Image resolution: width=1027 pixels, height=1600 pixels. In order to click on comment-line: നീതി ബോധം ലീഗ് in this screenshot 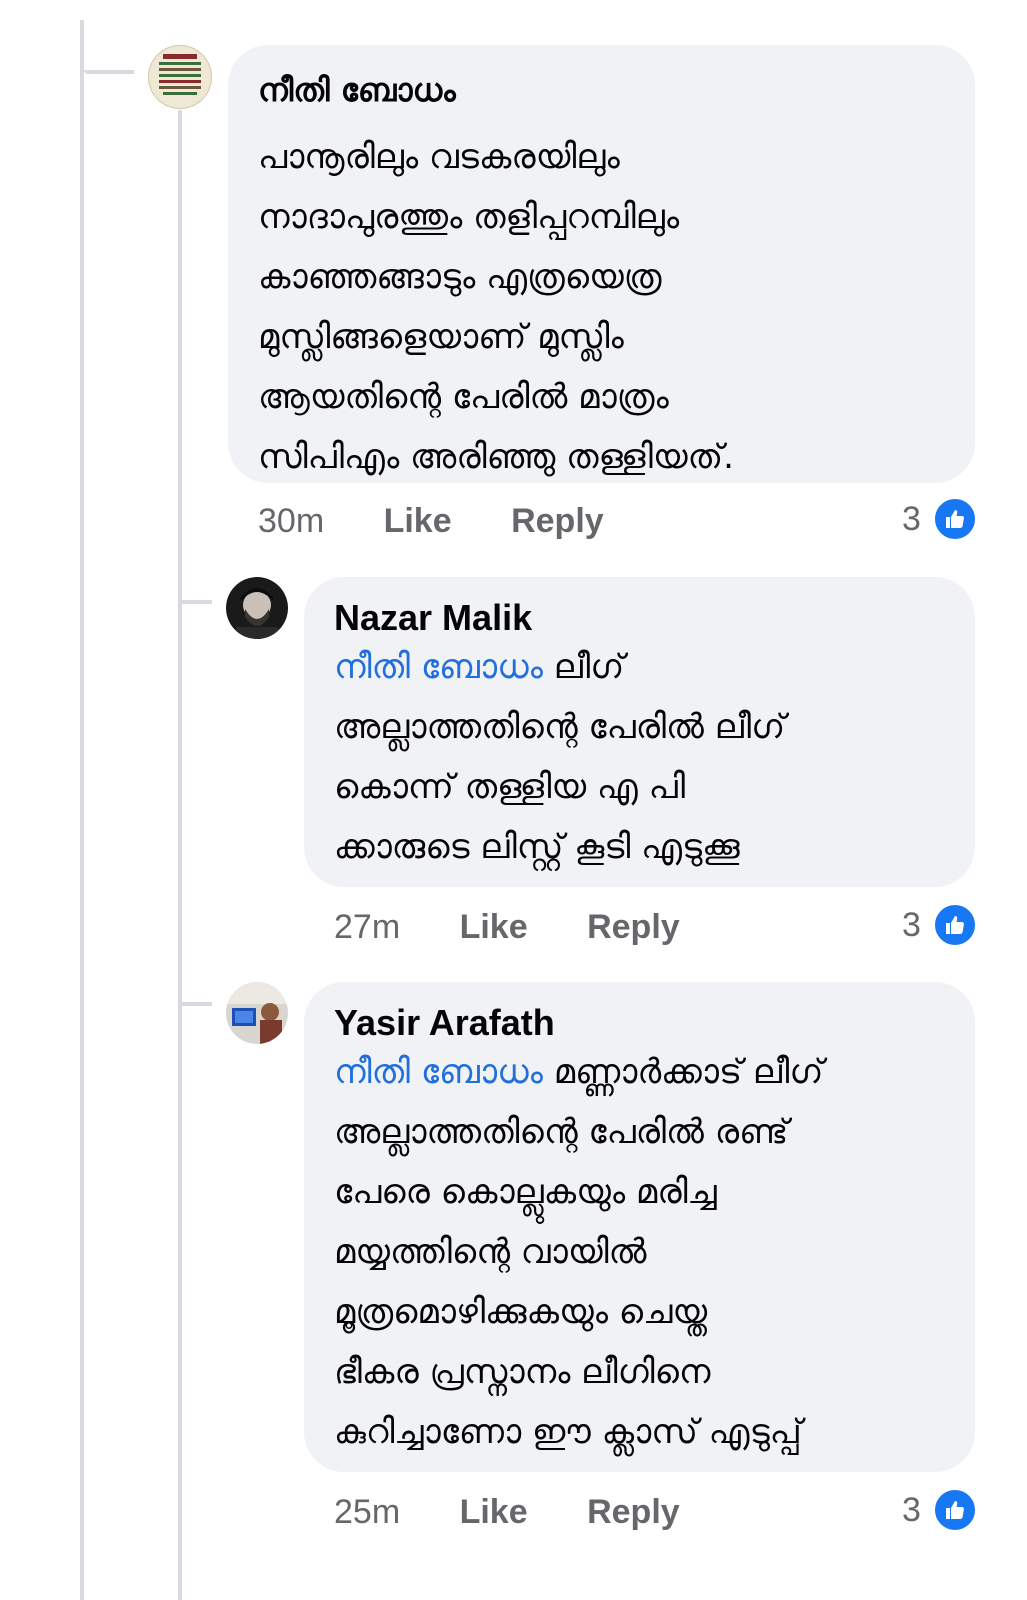, I will do `click(559, 667)`.